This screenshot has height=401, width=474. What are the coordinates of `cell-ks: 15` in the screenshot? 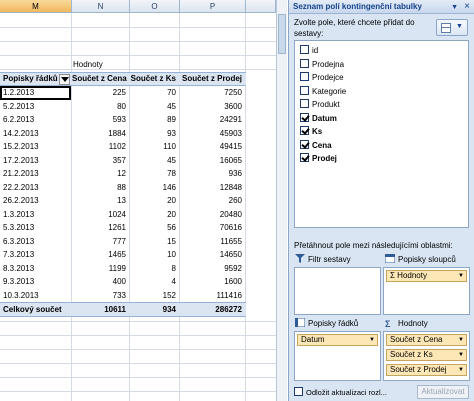 It's located at (155, 242).